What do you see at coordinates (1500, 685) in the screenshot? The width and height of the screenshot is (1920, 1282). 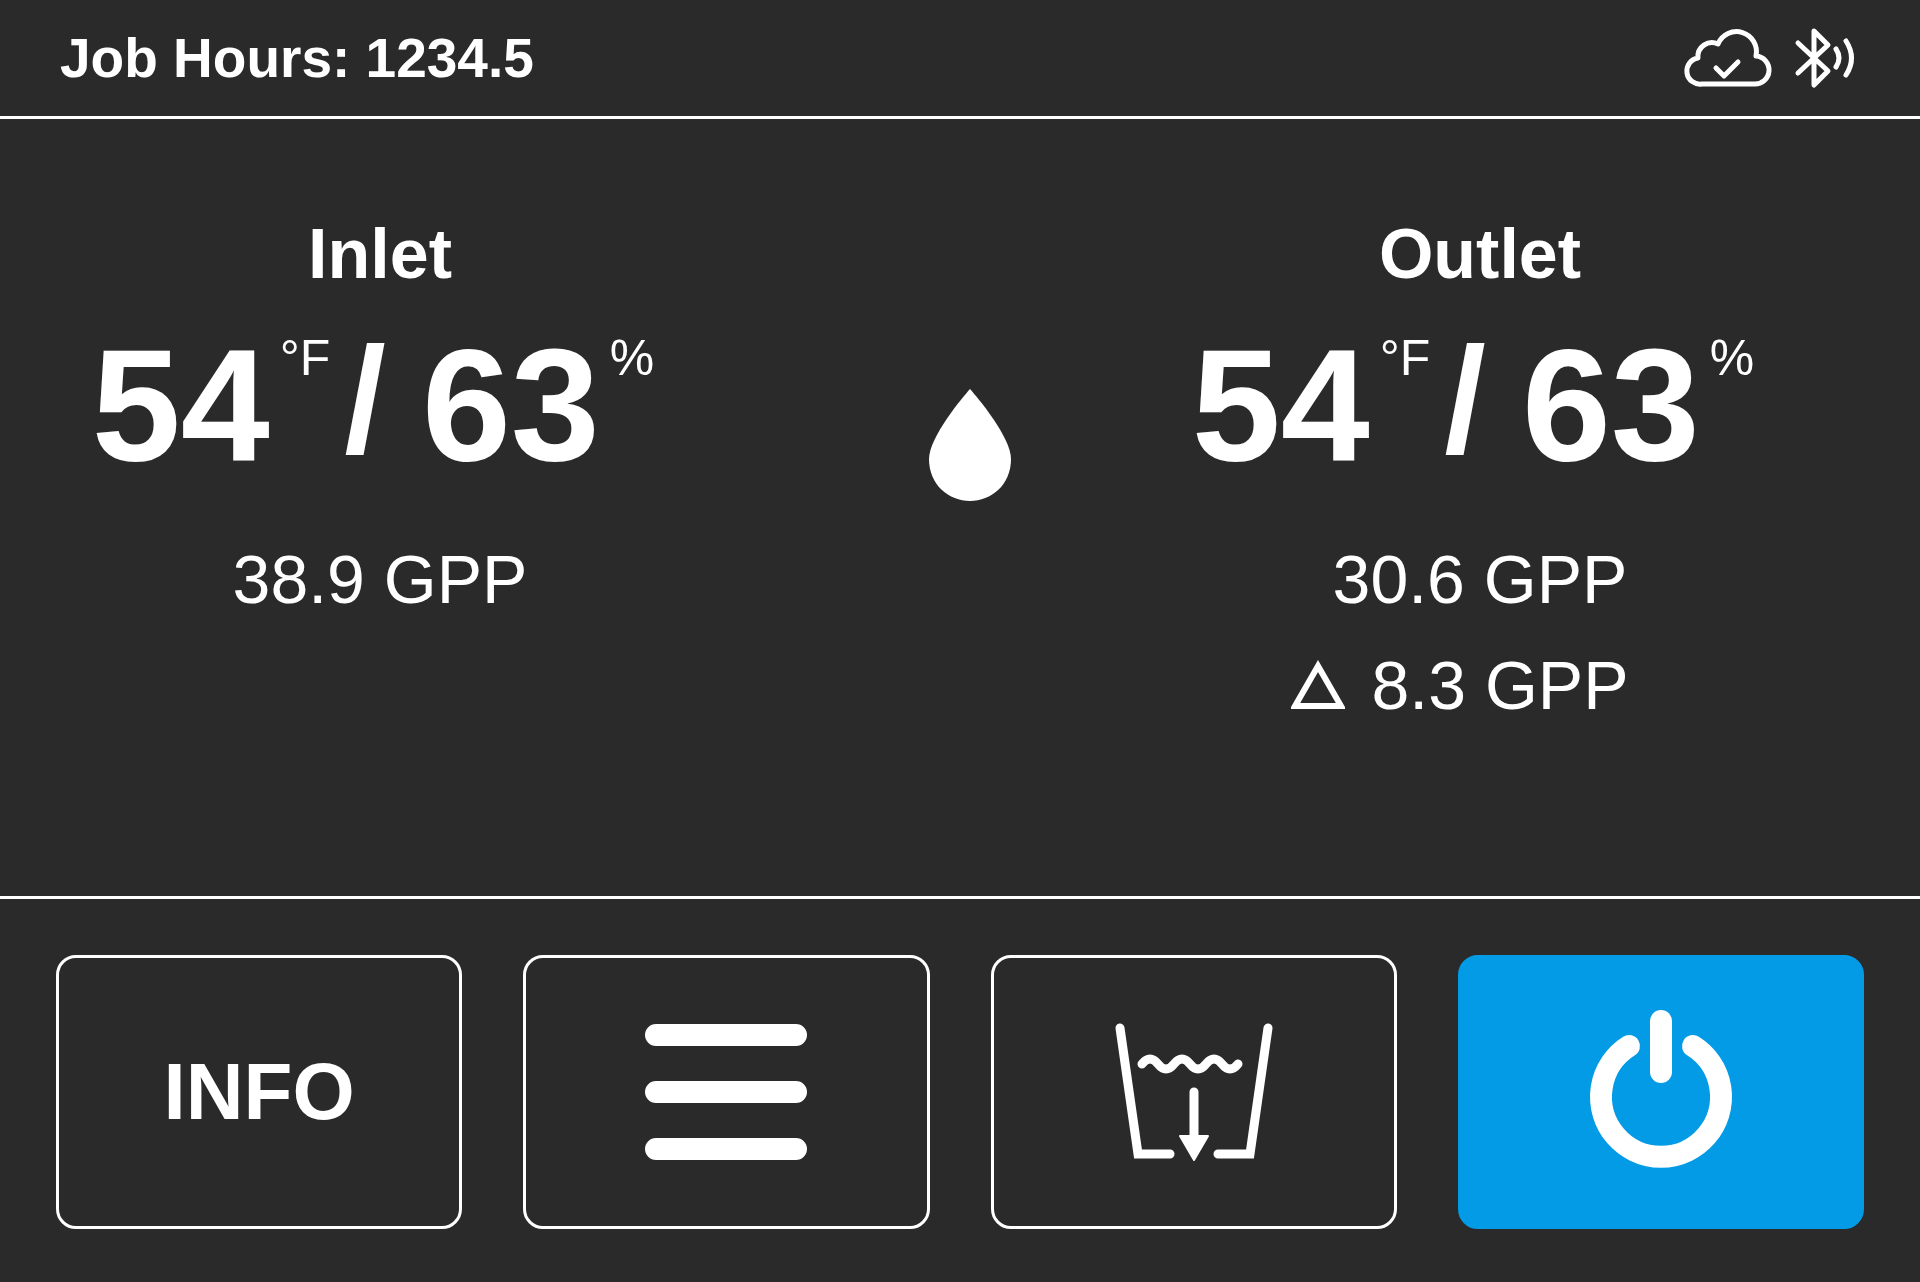 I see `delta-gpp-value: 8.3 GPP` at bounding box center [1500, 685].